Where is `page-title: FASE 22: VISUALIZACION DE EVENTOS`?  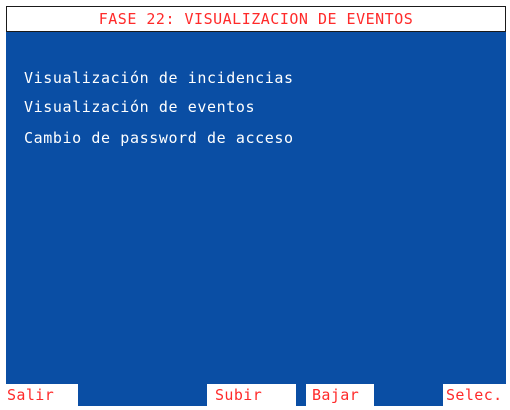
page-title: FASE 22: VISUALIZACION DE EVENTOS is located at coordinates (256, 19).